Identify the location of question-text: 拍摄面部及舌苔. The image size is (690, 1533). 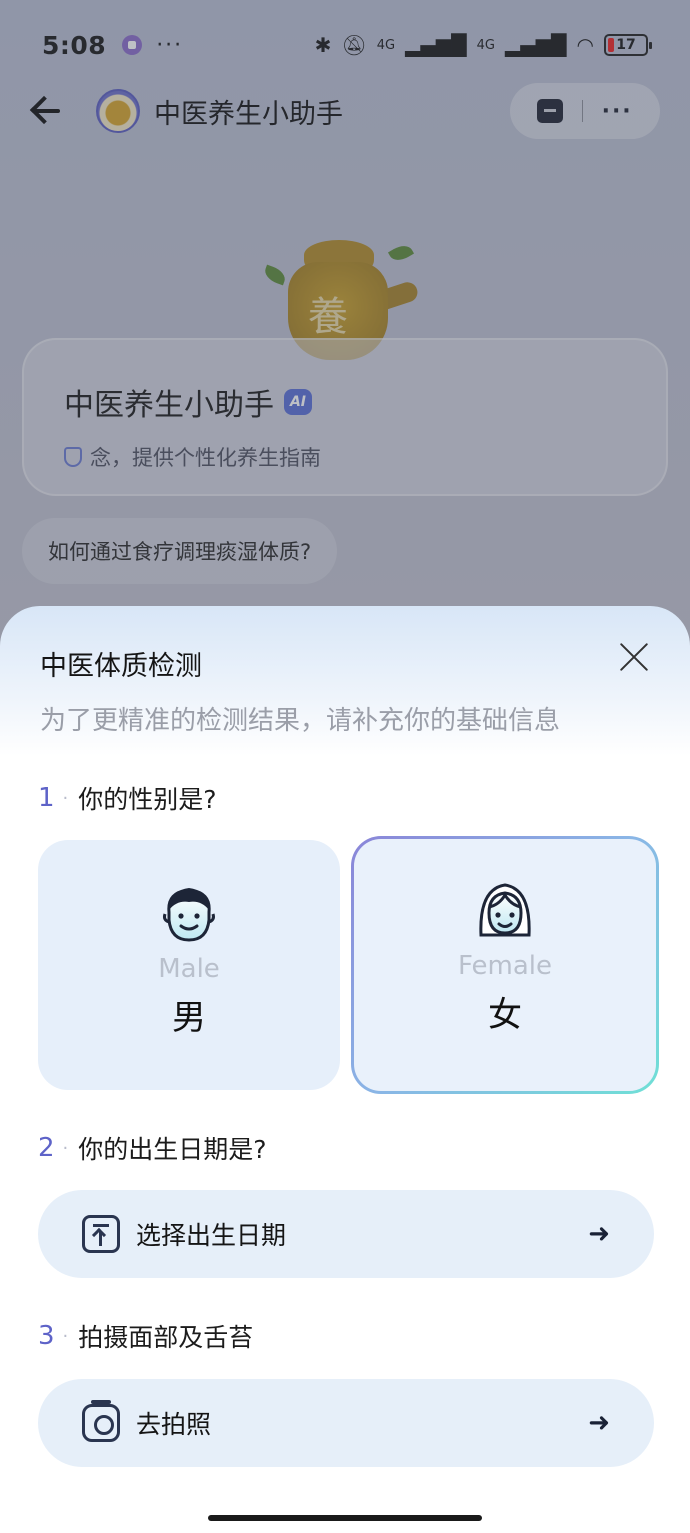
(166, 1337).